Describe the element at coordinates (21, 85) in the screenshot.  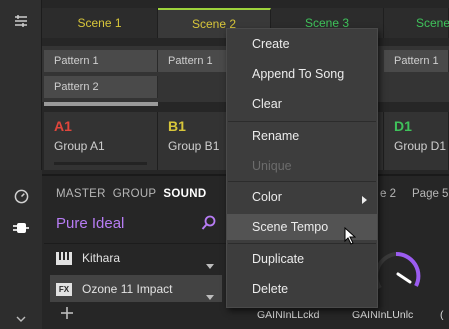
I see `left-rail-top` at that location.